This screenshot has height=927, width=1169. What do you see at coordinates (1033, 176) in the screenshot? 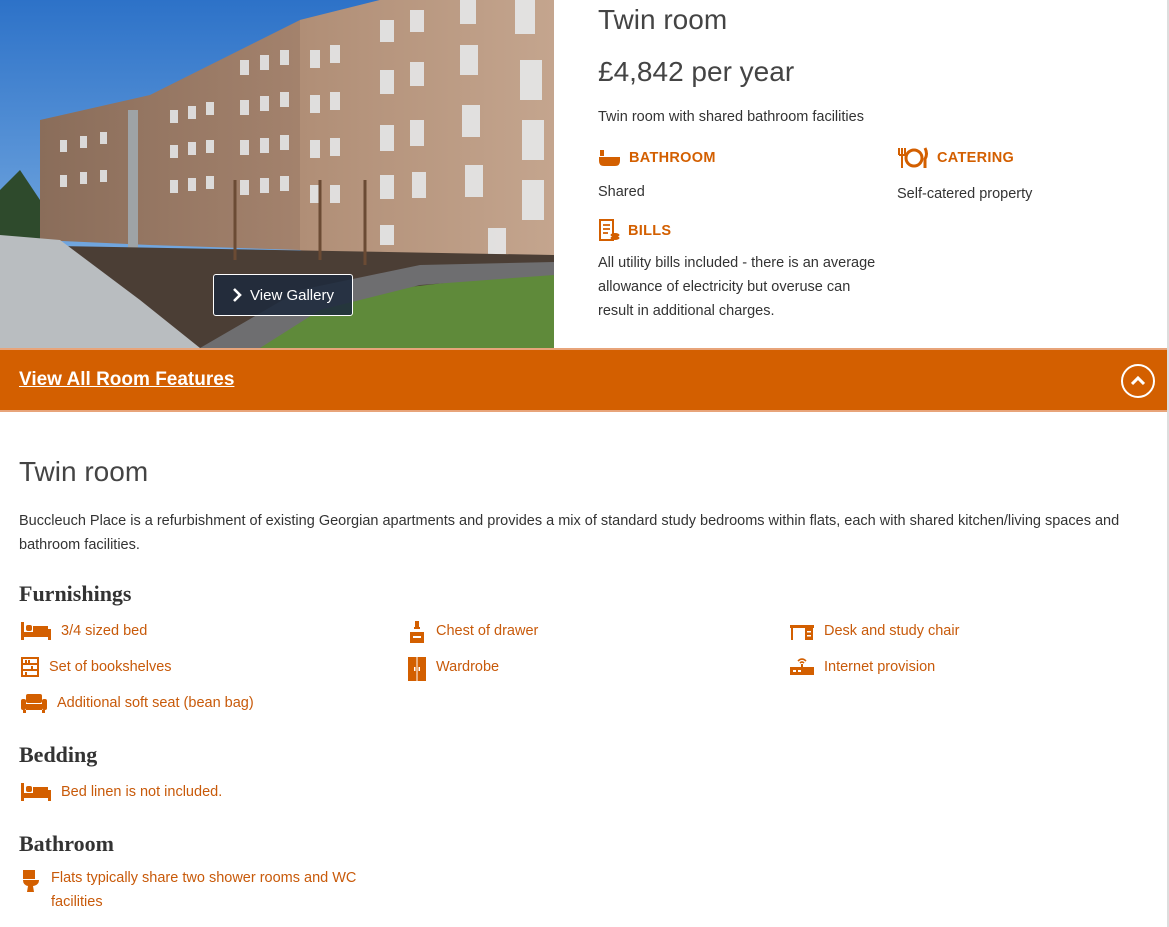
I see `feature-catering: CATERING Self-catered property` at bounding box center [1033, 176].